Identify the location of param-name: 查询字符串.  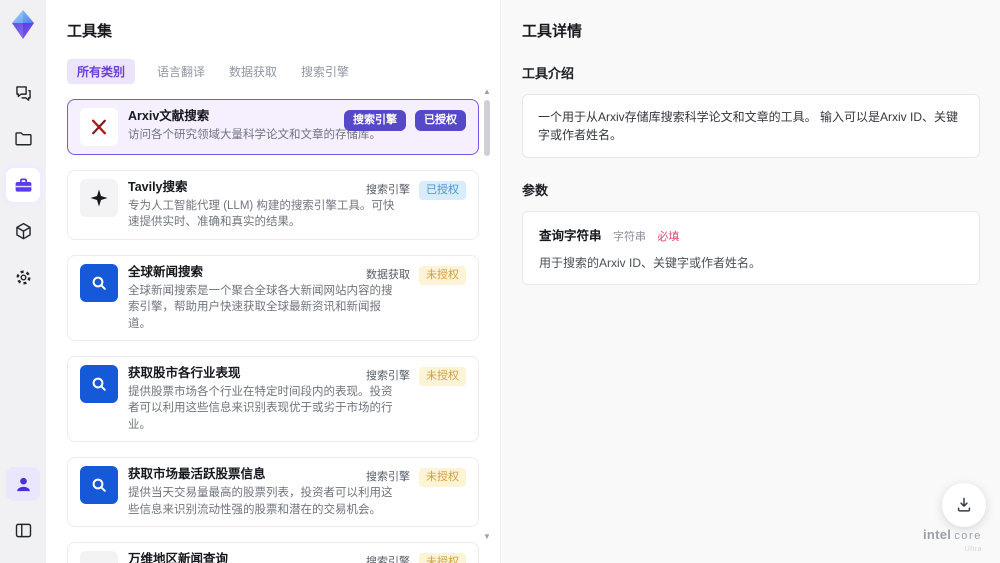
(570, 236).